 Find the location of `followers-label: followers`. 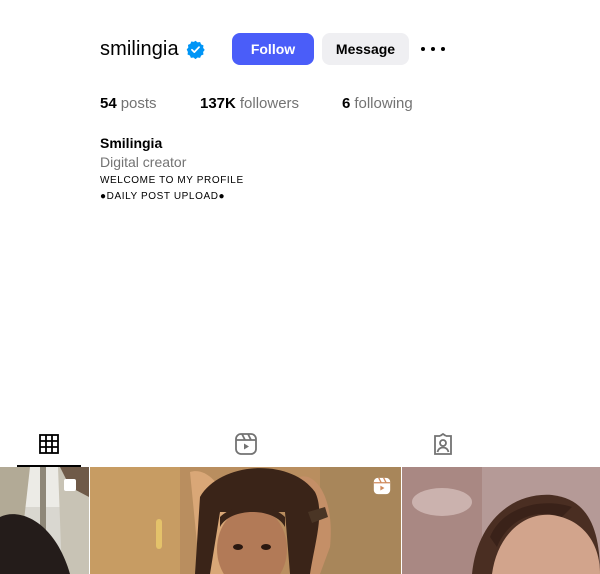

followers-label: followers is located at coordinates (269, 103).